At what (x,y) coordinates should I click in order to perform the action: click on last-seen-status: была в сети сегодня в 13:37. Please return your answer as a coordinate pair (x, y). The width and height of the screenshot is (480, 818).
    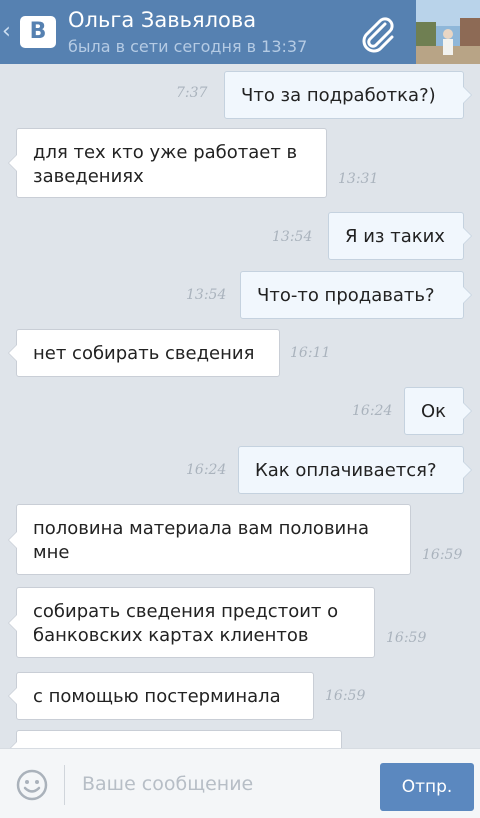
    Looking at the image, I should click on (188, 46).